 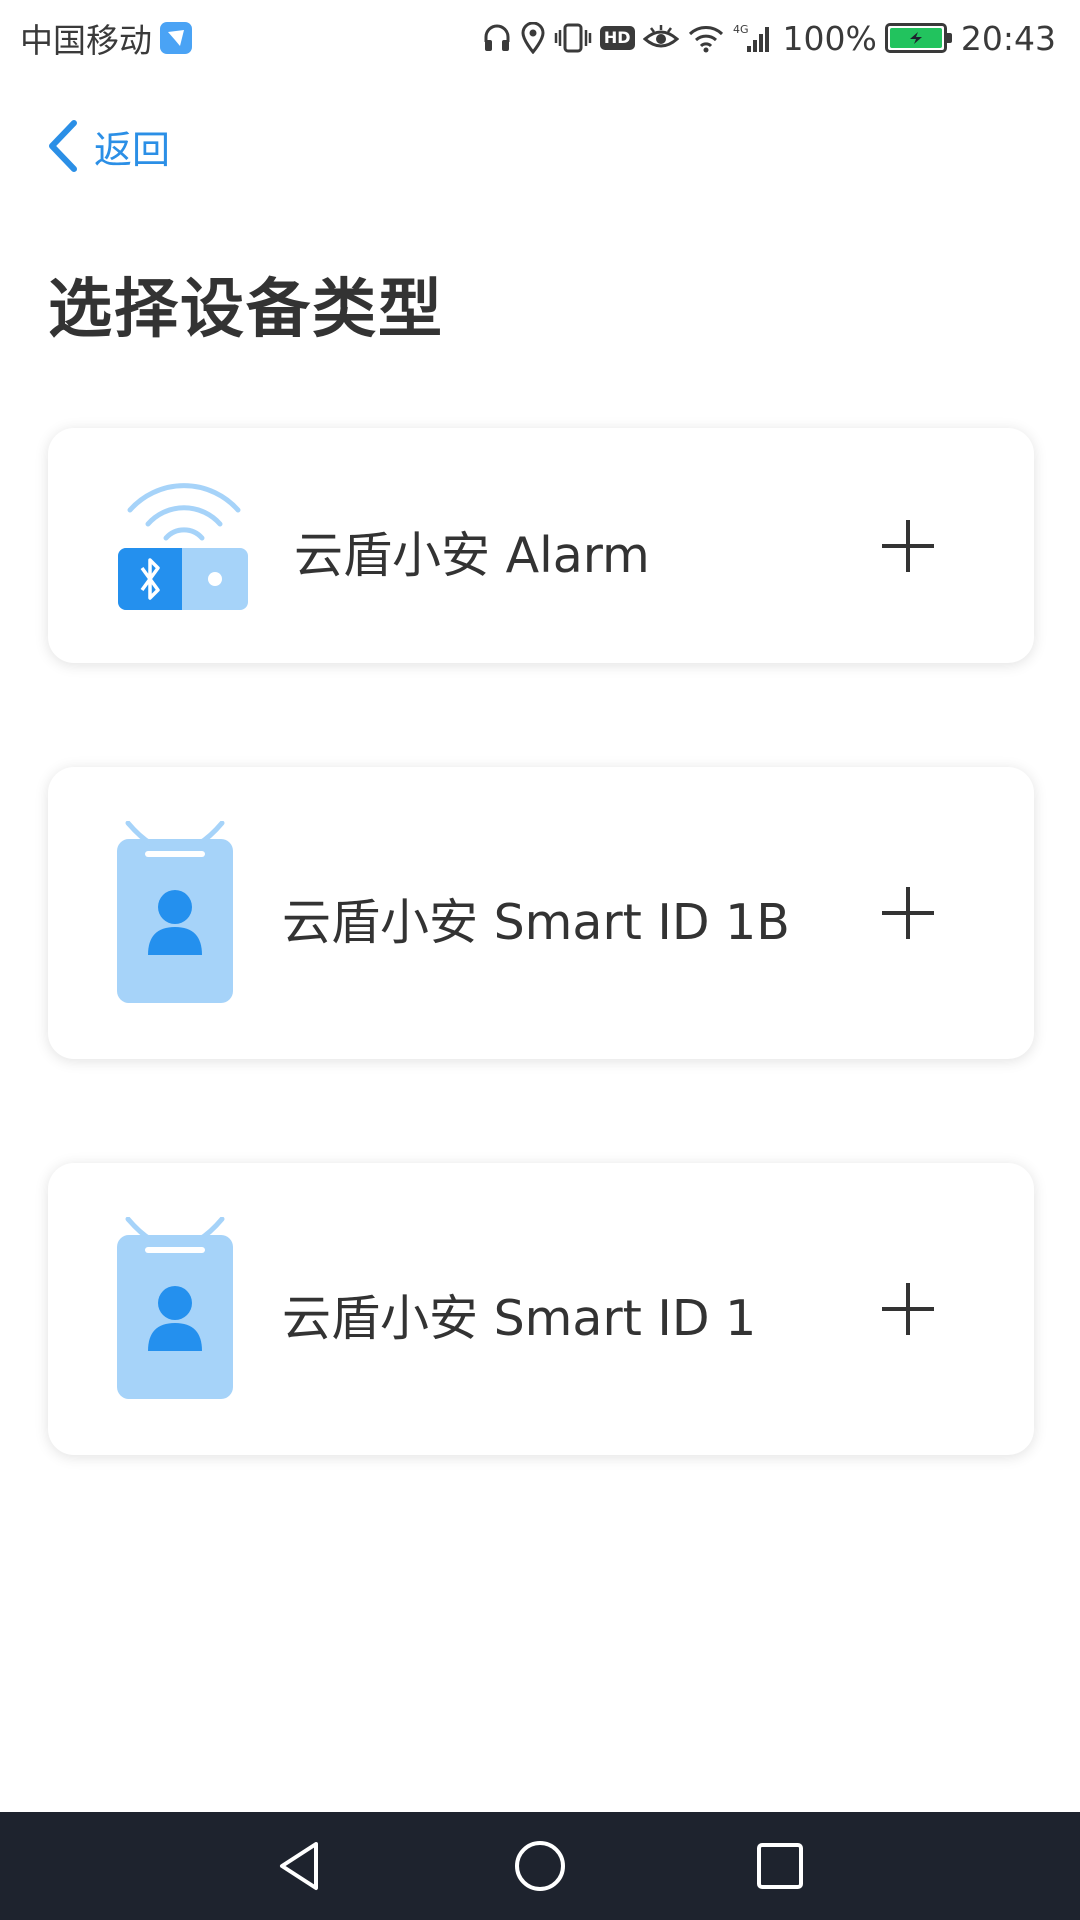 I want to click on hd-voice-icon: HD, so click(x=617, y=38).